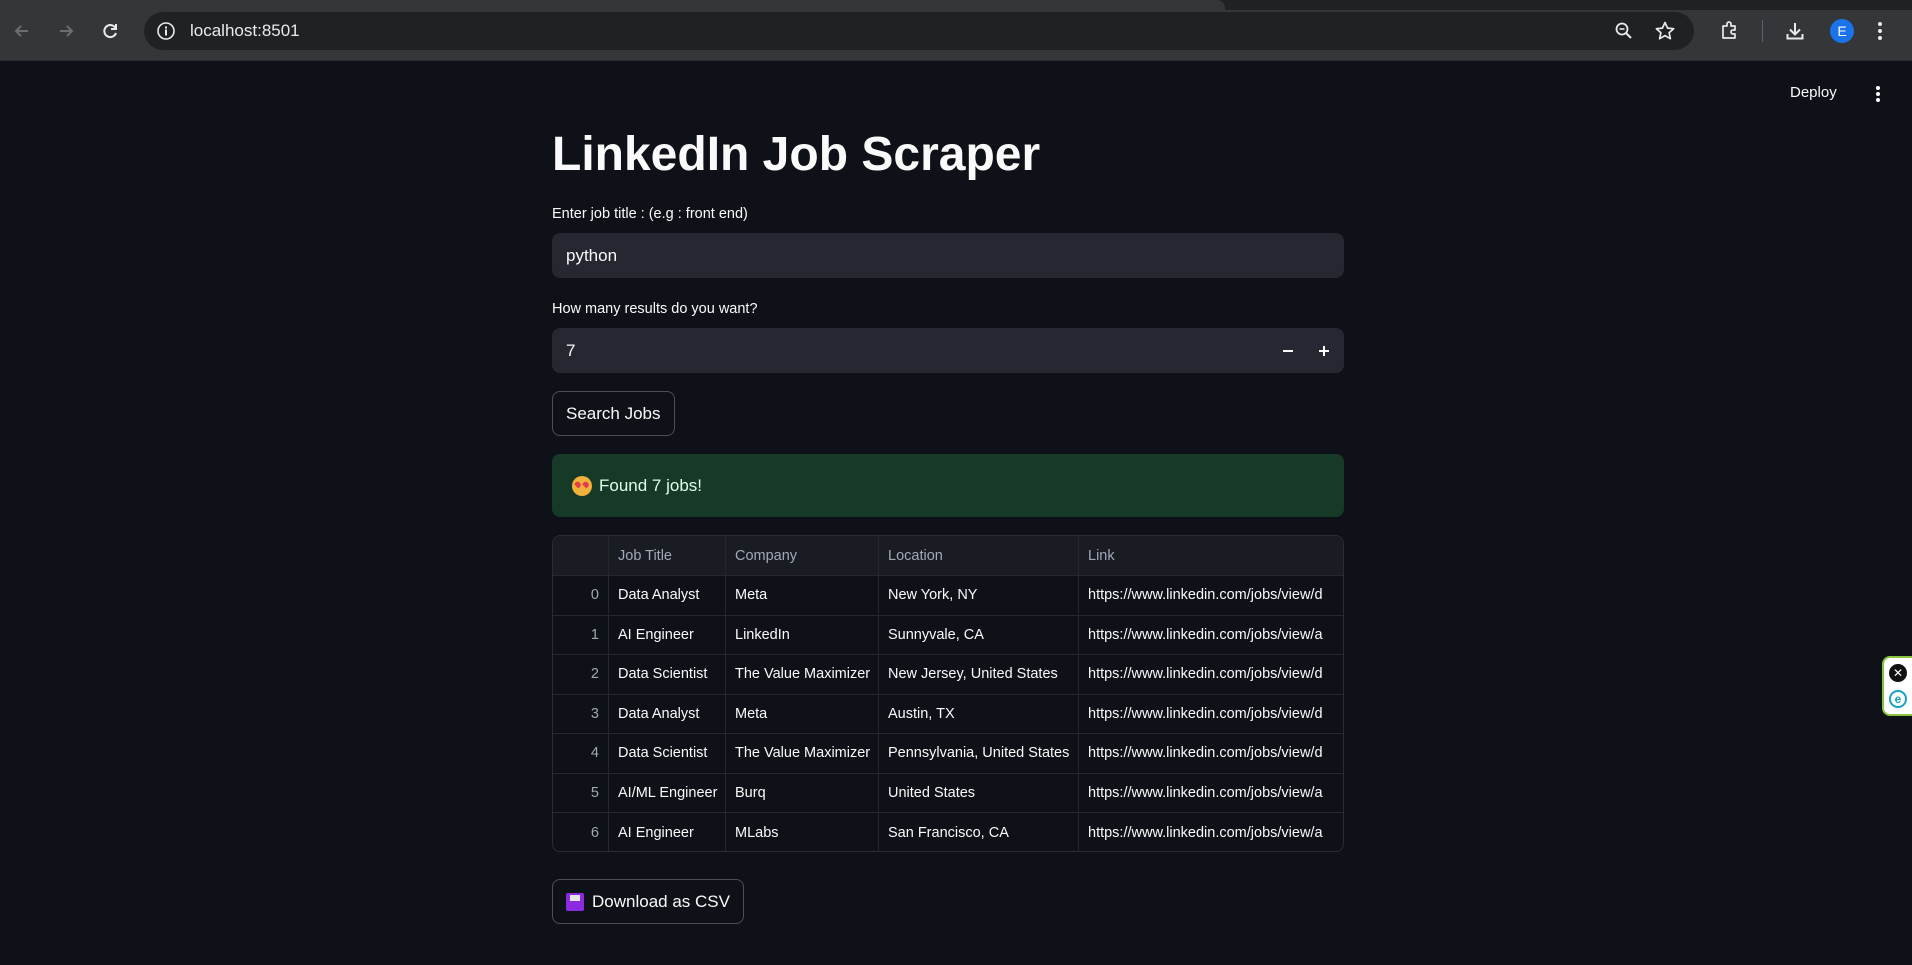  I want to click on download-csv-label: Download as CSV, so click(661, 901).